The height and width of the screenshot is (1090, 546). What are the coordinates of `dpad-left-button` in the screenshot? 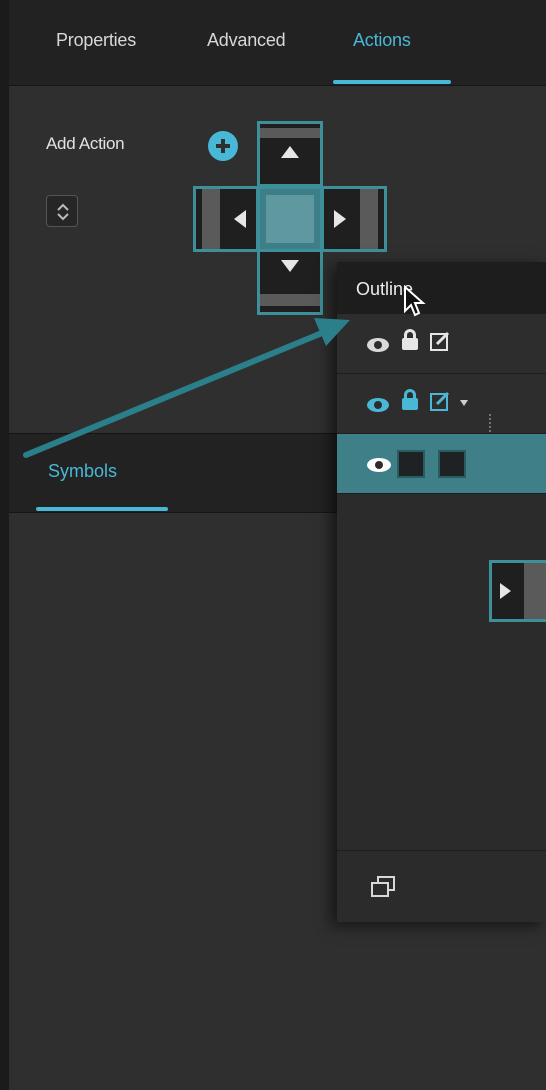 It's located at (226, 219).